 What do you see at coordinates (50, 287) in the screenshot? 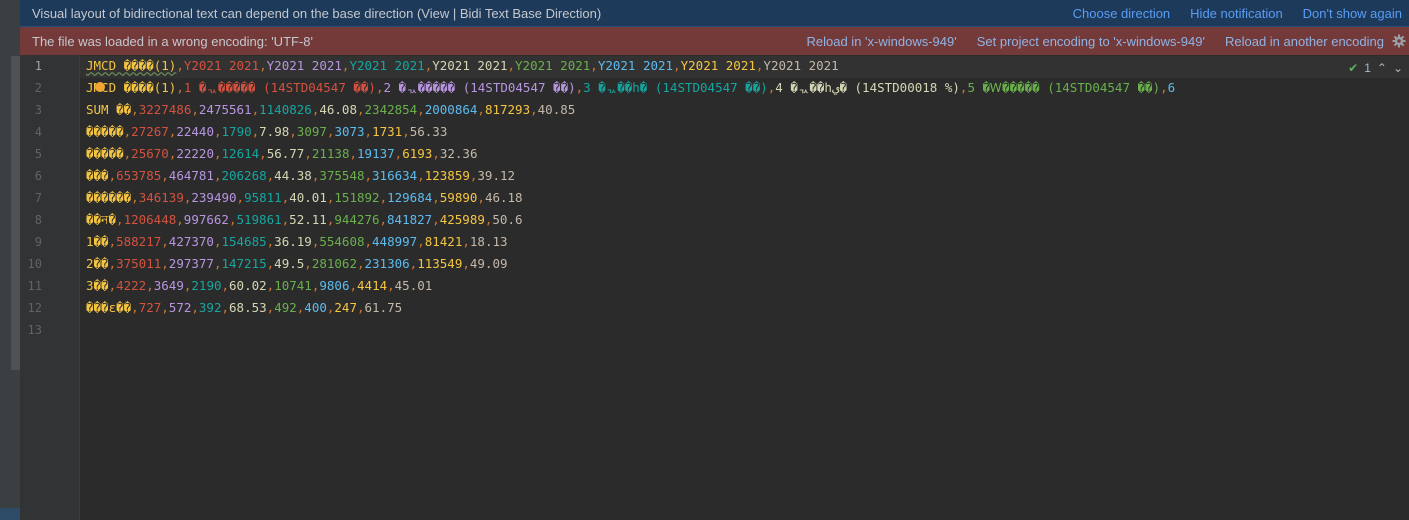
I see `line-number-gutter: 1 2 3 4 5 6 7 8 9 10 11 12 13` at bounding box center [50, 287].